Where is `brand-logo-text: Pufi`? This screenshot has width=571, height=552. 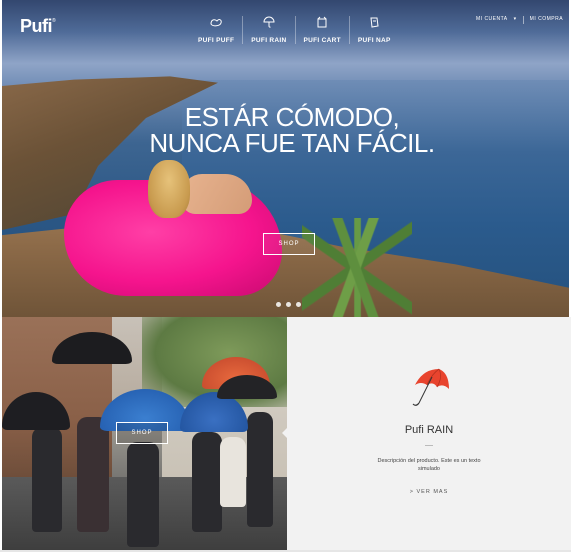
brand-logo-text: Pufi is located at coordinates (36, 26).